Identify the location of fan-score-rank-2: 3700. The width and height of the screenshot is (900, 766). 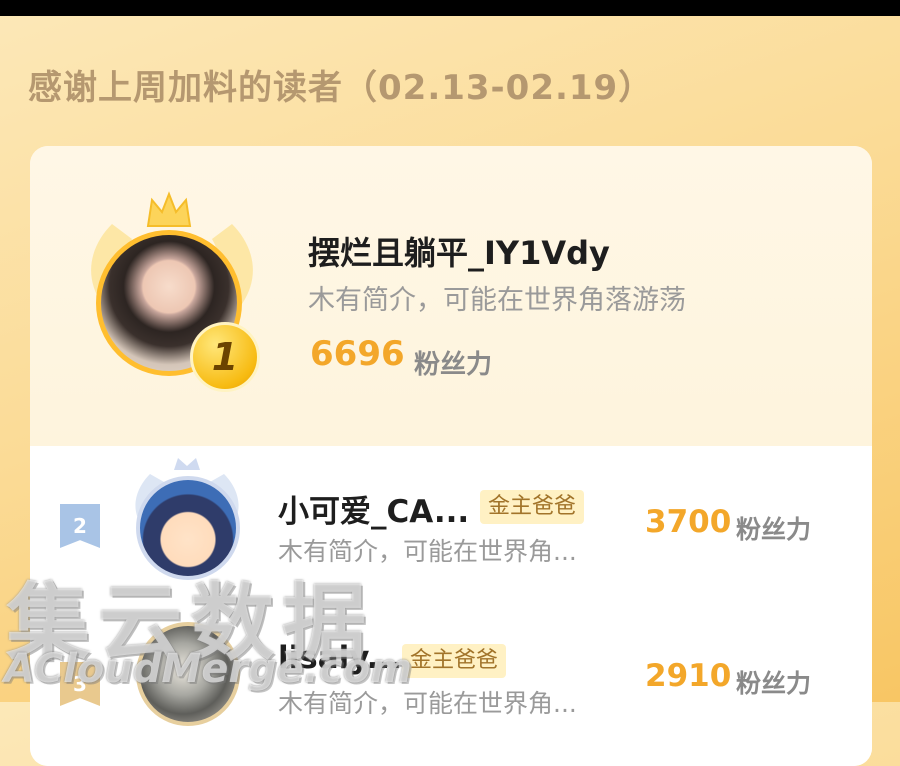
(688, 522).